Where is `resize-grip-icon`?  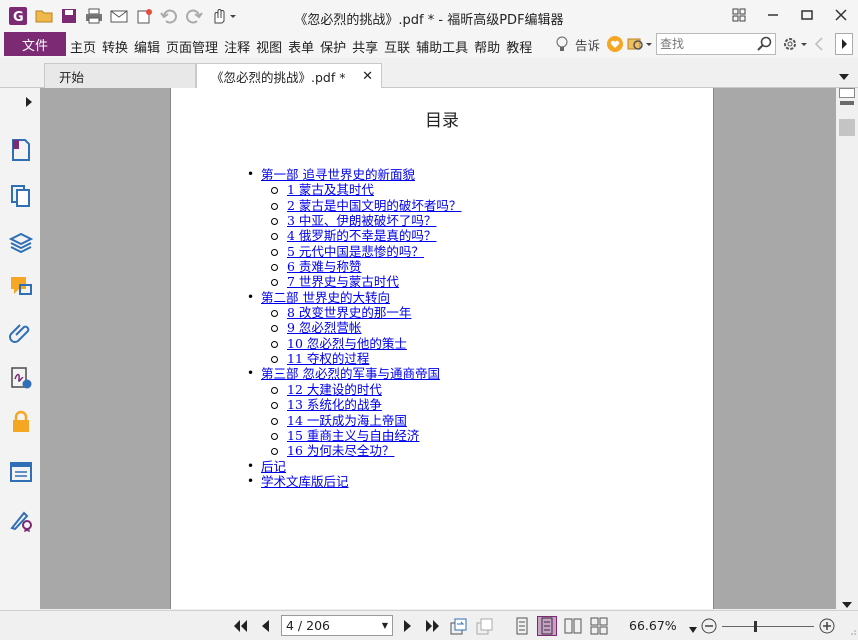
resize-grip-icon is located at coordinates (852, 631).